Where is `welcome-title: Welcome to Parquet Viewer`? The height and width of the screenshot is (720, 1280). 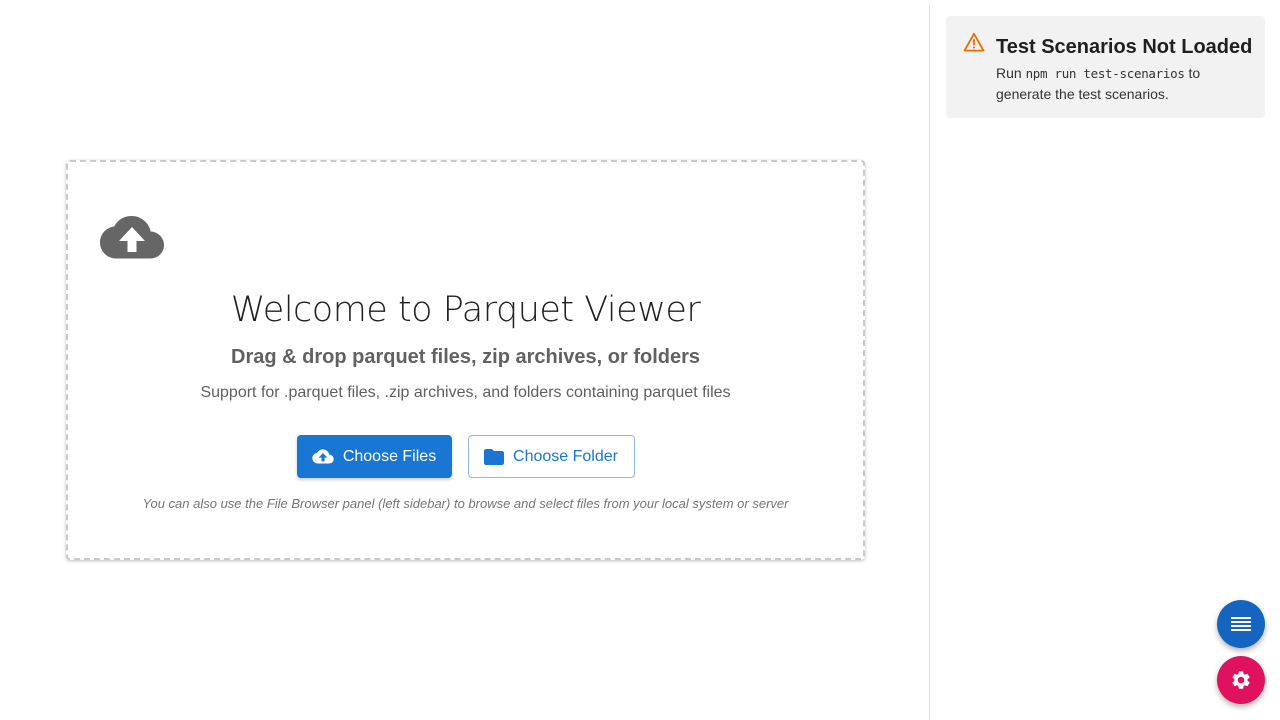
welcome-title: Welcome to Parquet Viewer is located at coordinates (465, 310).